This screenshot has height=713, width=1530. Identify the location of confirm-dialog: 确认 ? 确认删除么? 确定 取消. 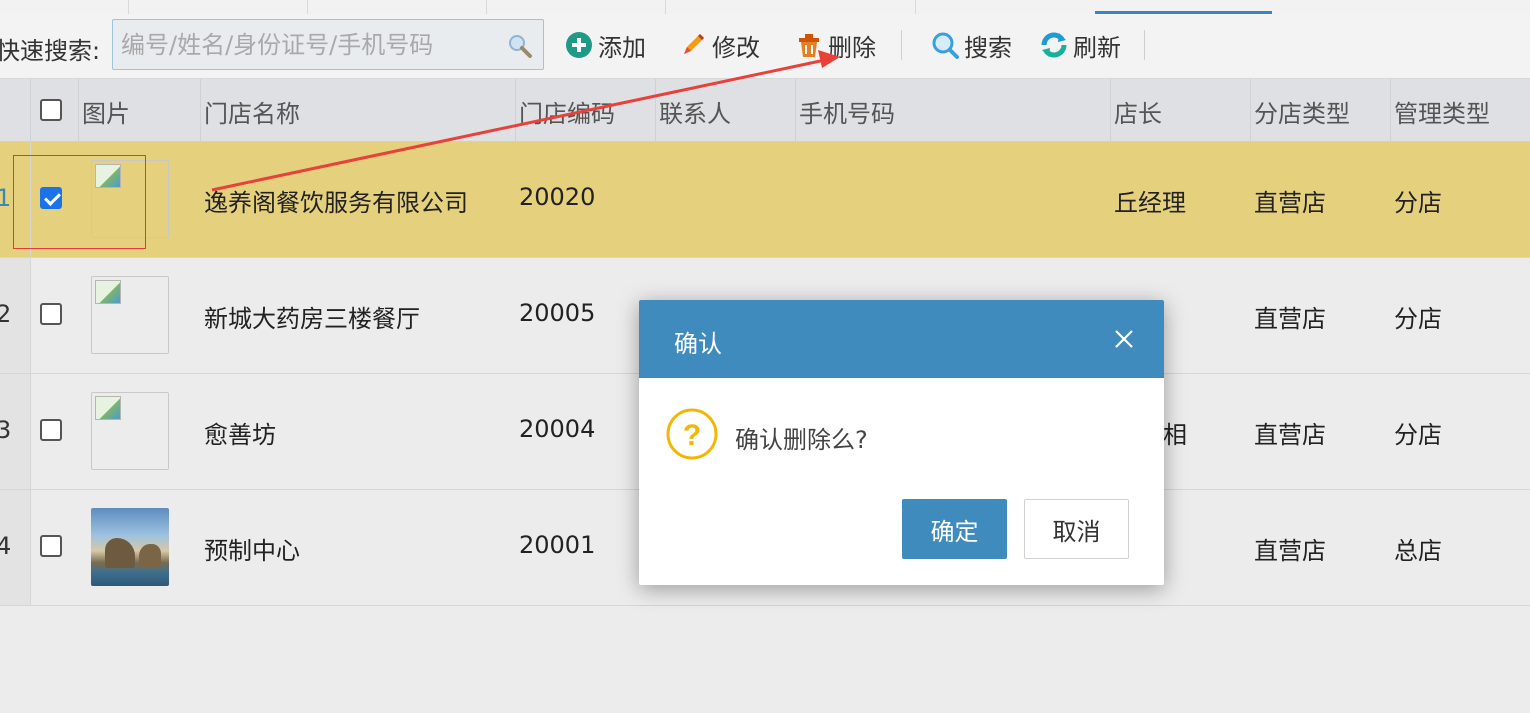
(901, 442).